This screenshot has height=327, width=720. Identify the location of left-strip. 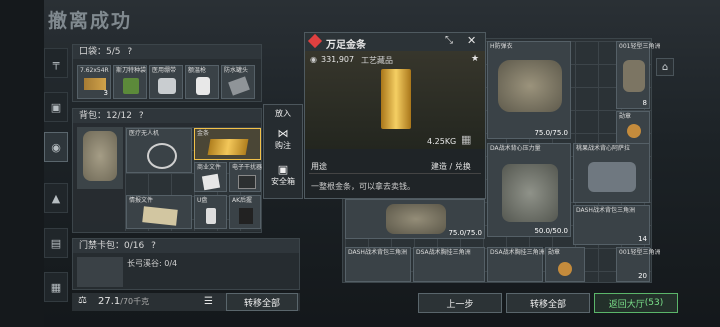
(22, 163).